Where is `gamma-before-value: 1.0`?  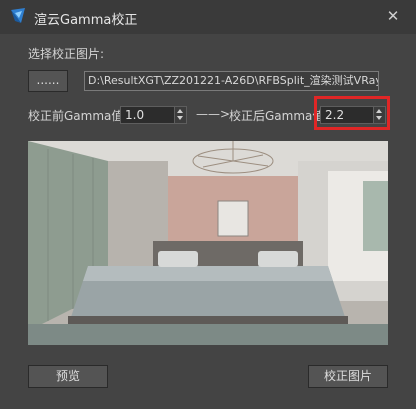
gamma-before-value: 1.0 is located at coordinates (134, 115).